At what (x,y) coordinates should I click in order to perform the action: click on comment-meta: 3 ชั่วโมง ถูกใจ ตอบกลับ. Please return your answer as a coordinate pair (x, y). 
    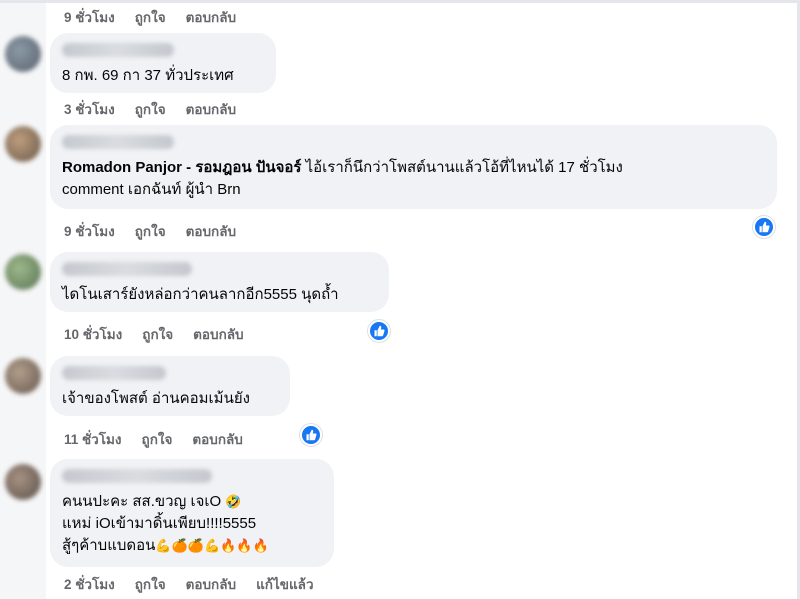
    Looking at the image, I should click on (150, 109).